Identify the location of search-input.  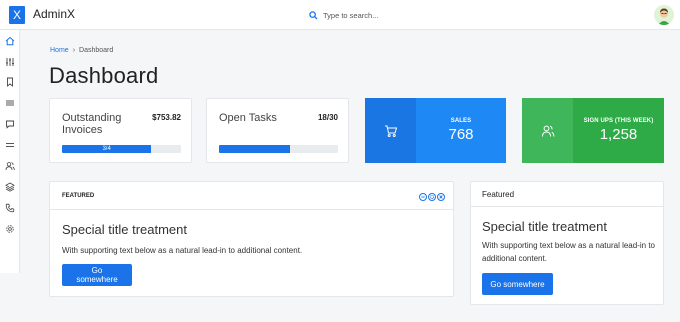
(398, 15).